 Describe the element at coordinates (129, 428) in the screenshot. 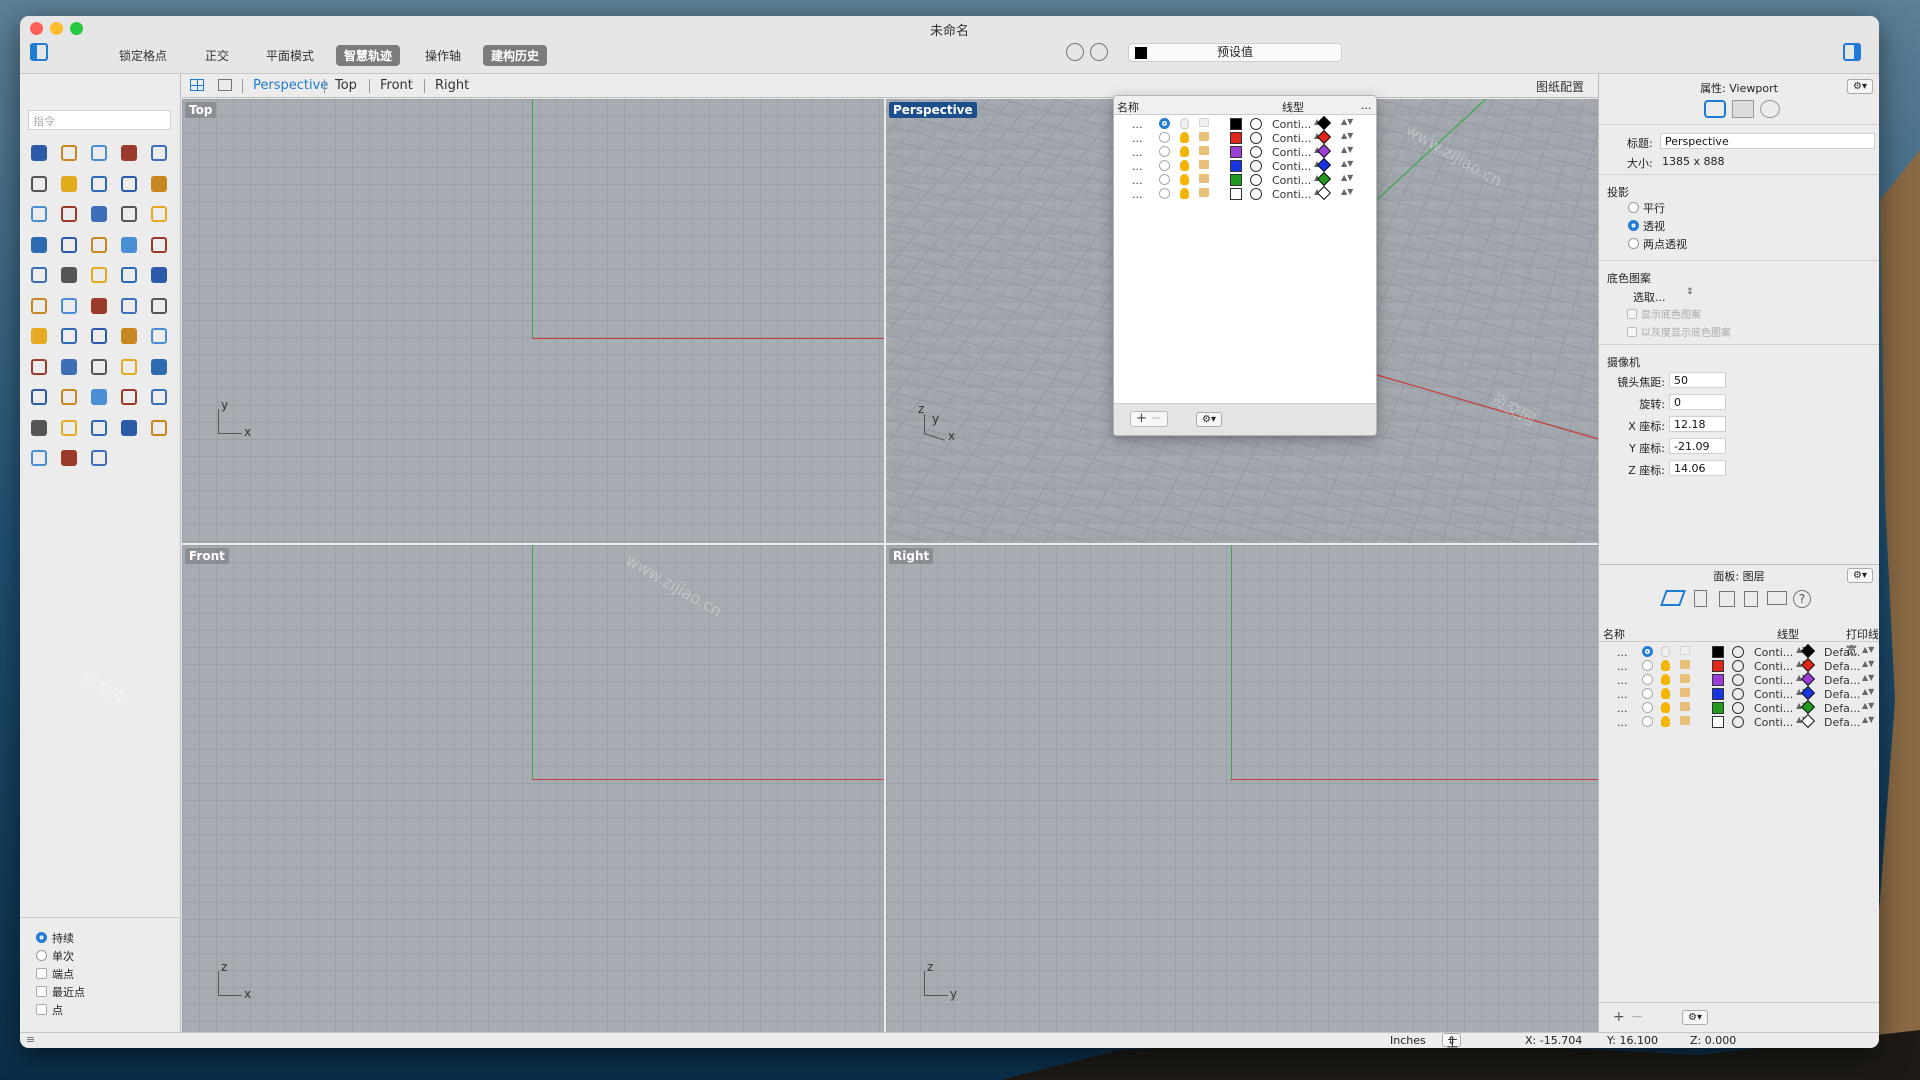

I see `sphere-view-tool-icon` at that location.